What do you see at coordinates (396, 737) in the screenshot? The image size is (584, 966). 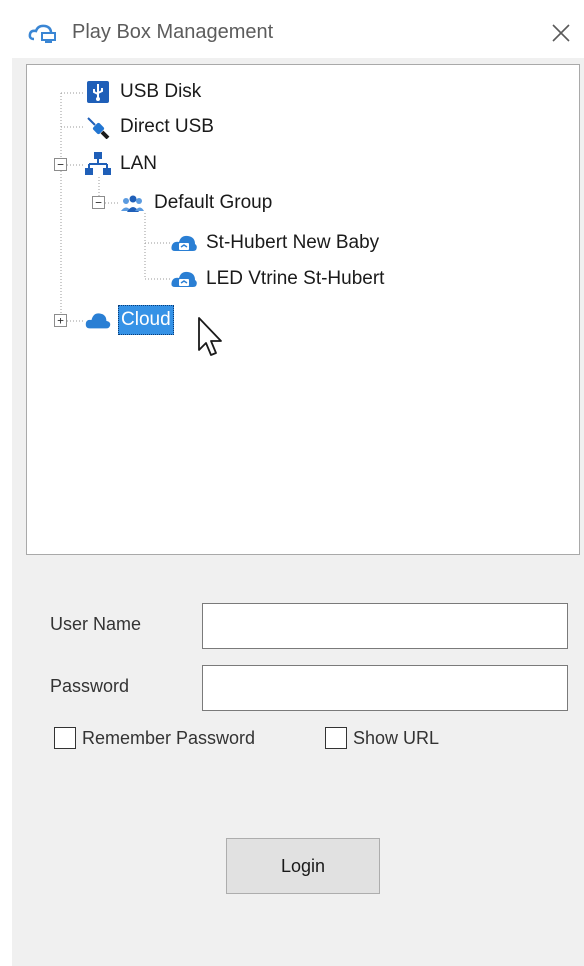 I see `show-url-label: Show URL` at bounding box center [396, 737].